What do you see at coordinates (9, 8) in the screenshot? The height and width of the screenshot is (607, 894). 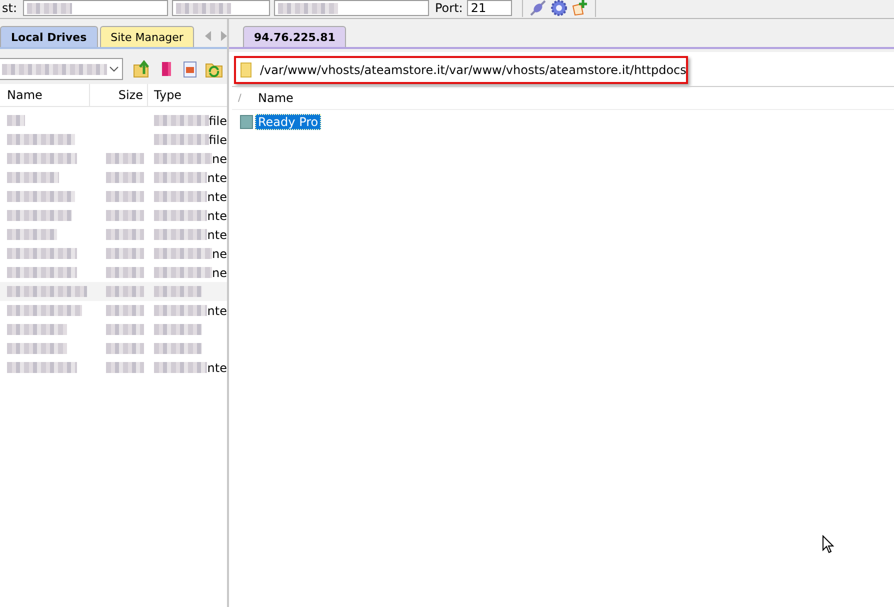 I see `host-label: st:` at bounding box center [9, 8].